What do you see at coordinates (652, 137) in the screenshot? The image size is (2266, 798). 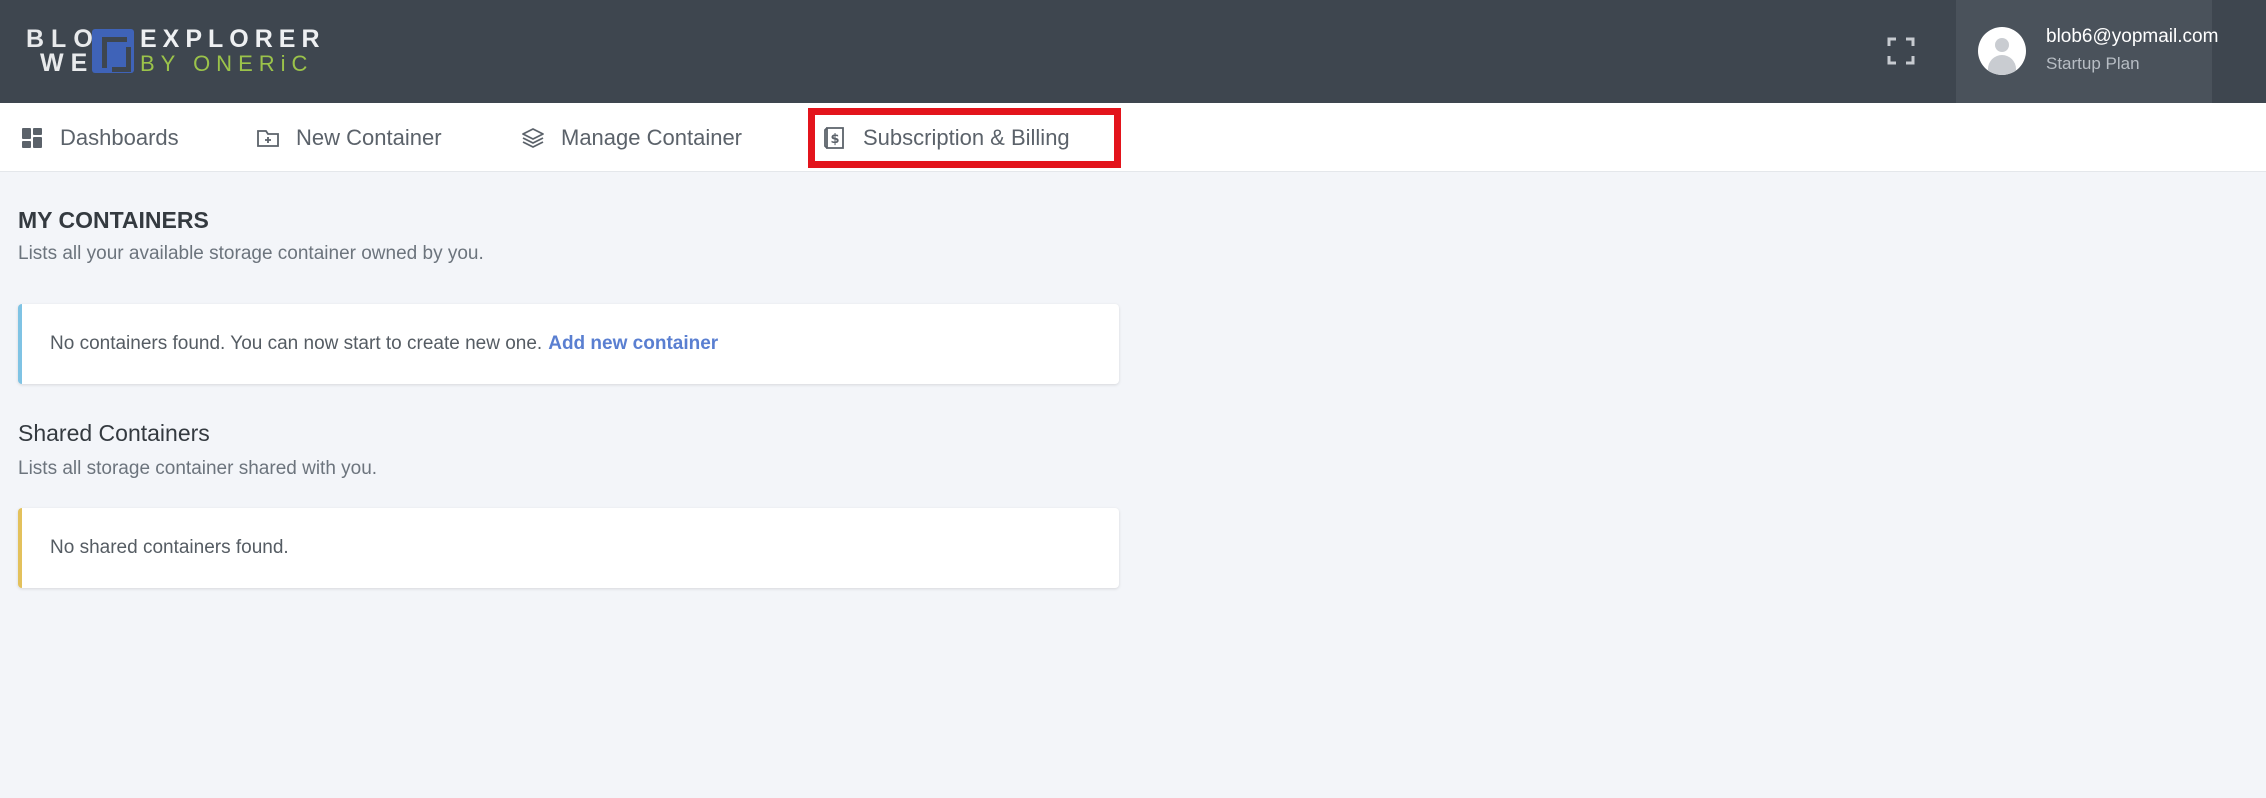 I see `nav-label-manage-container: Manage Container` at bounding box center [652, 137].